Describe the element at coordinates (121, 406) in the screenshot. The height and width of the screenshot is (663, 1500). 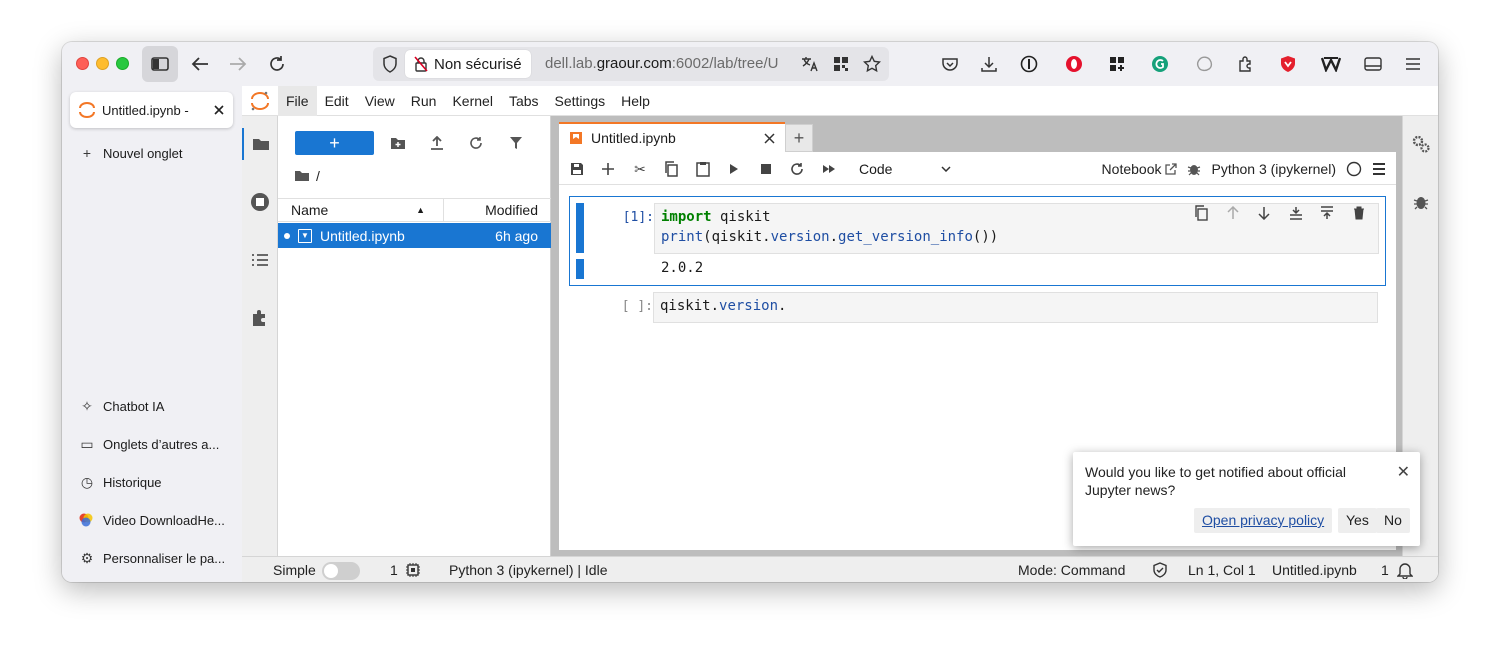
I see `sidebar-item-chatbot: ✧ Chatbot IA` at that location.